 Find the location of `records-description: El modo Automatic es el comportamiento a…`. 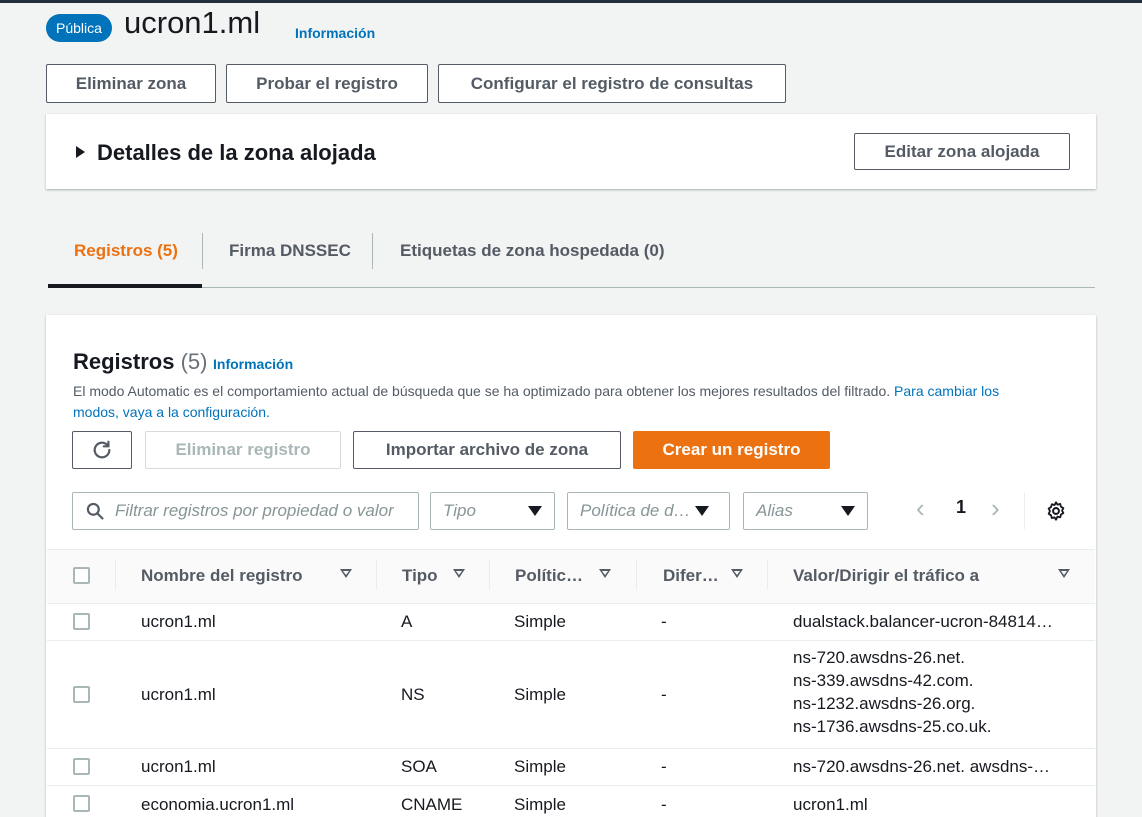

records-description: El modo Automatic es el comportamiento a… is located at coordinates (553, 402).